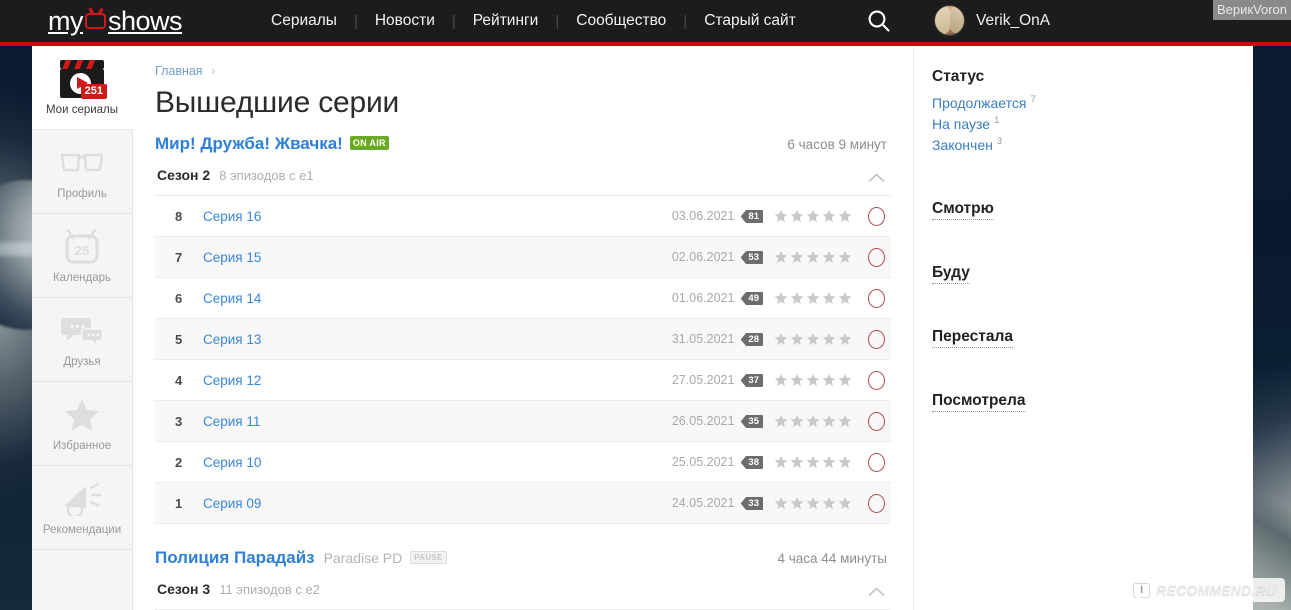 This screenshot has height=610, width=1291. What do you see at coordinates (523, 298) in the screenshot?
I see `table-row: 6 Серия 14 01.06.2021 49` at bounding box center [523, 298].